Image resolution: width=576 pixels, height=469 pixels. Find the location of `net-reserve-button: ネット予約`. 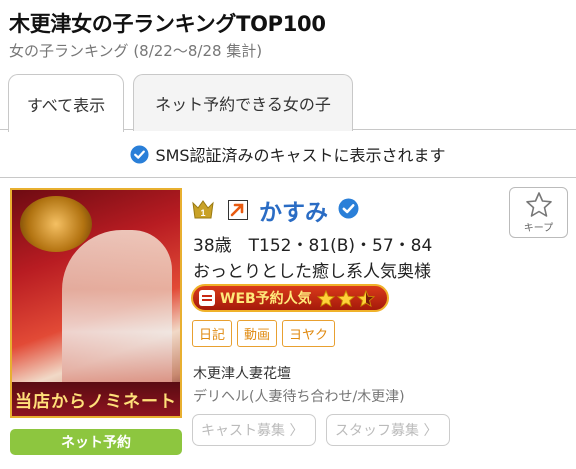

net-reserve-button: ネット予約 is located at coordinates (96, 442).